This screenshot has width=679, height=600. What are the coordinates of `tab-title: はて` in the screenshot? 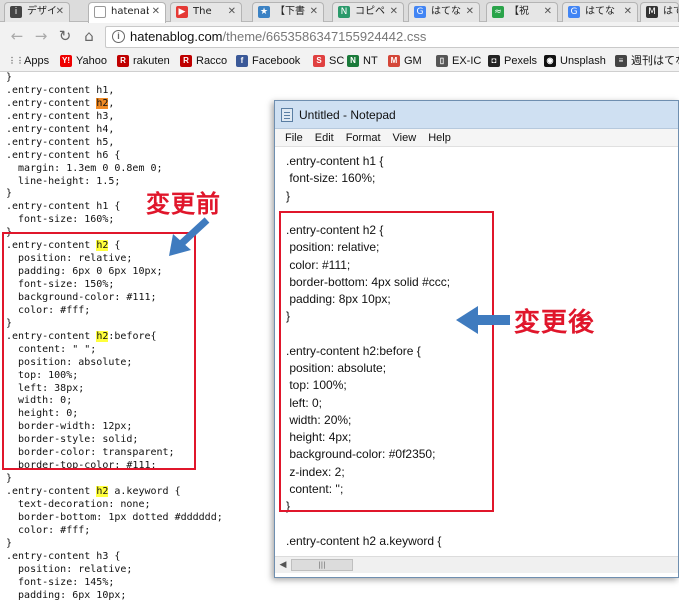 It's located at (670, 11).